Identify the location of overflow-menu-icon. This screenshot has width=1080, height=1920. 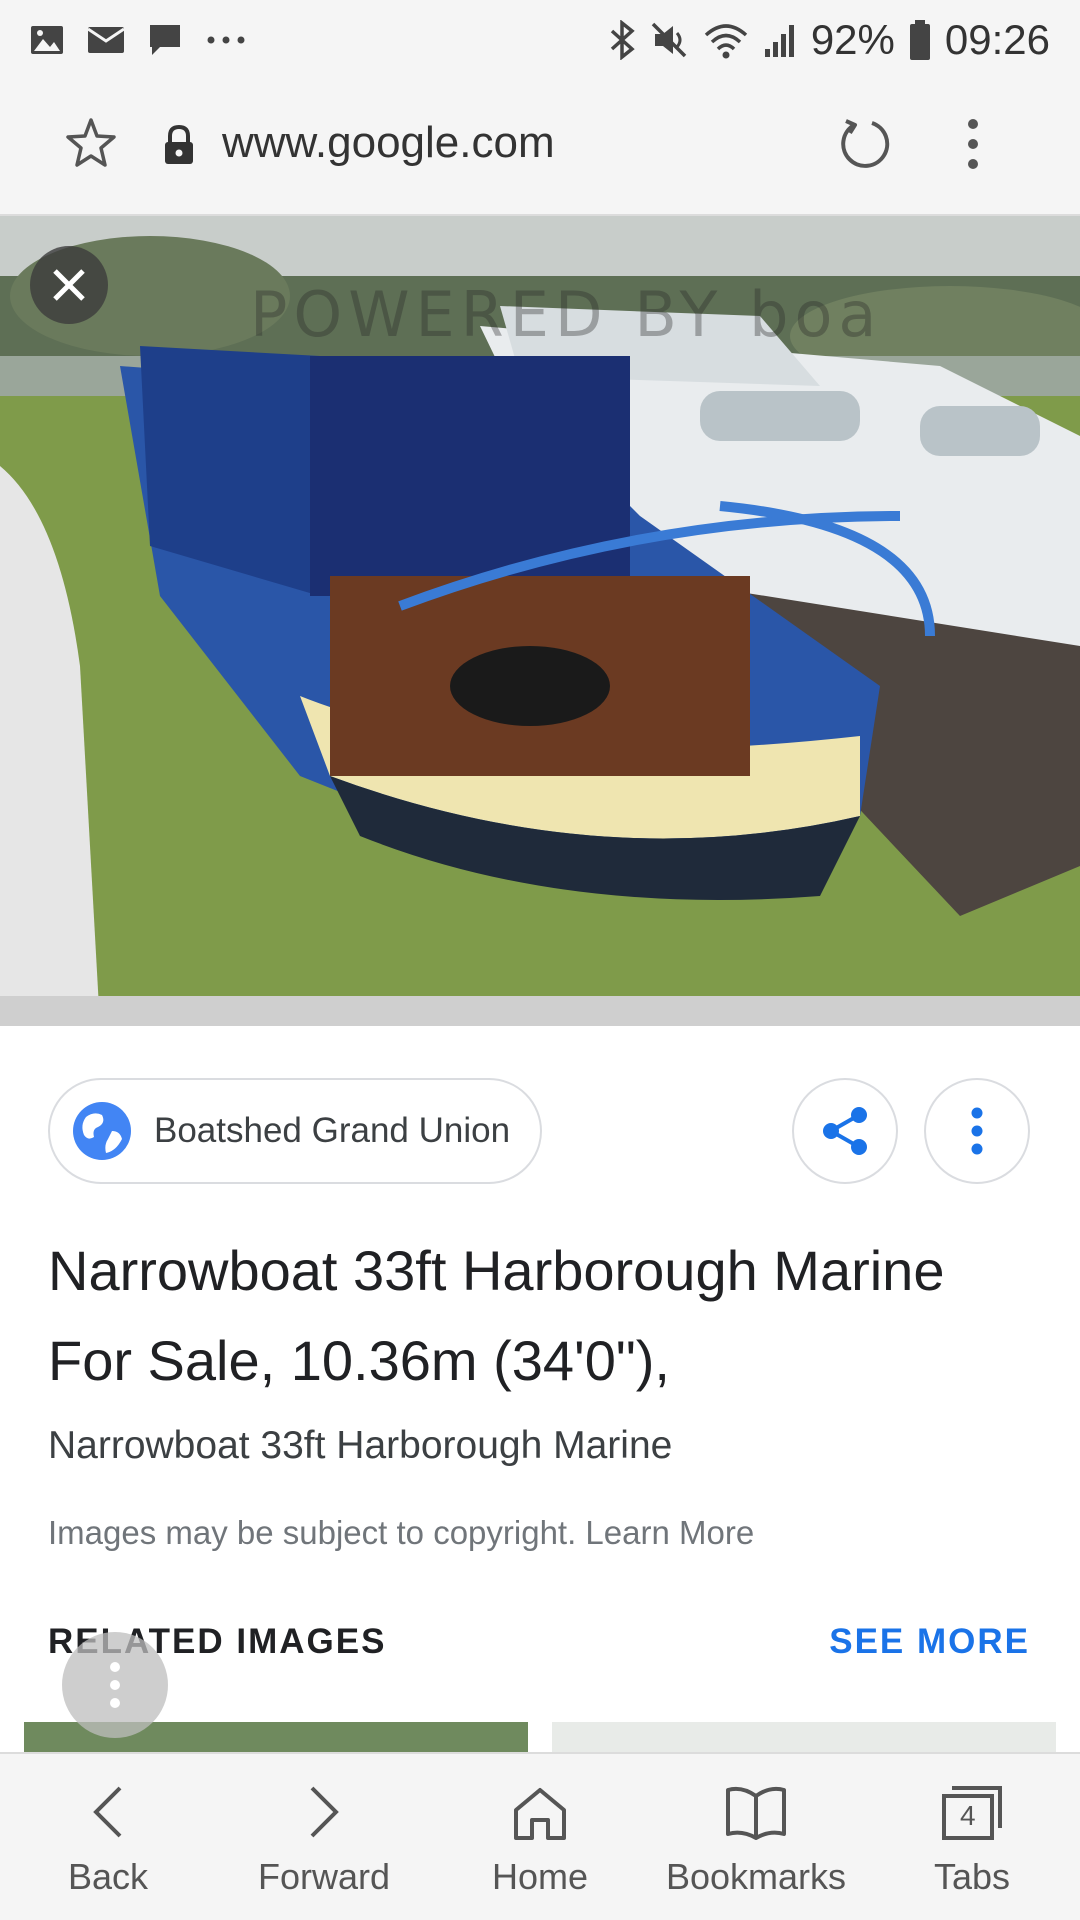
(973, 146).